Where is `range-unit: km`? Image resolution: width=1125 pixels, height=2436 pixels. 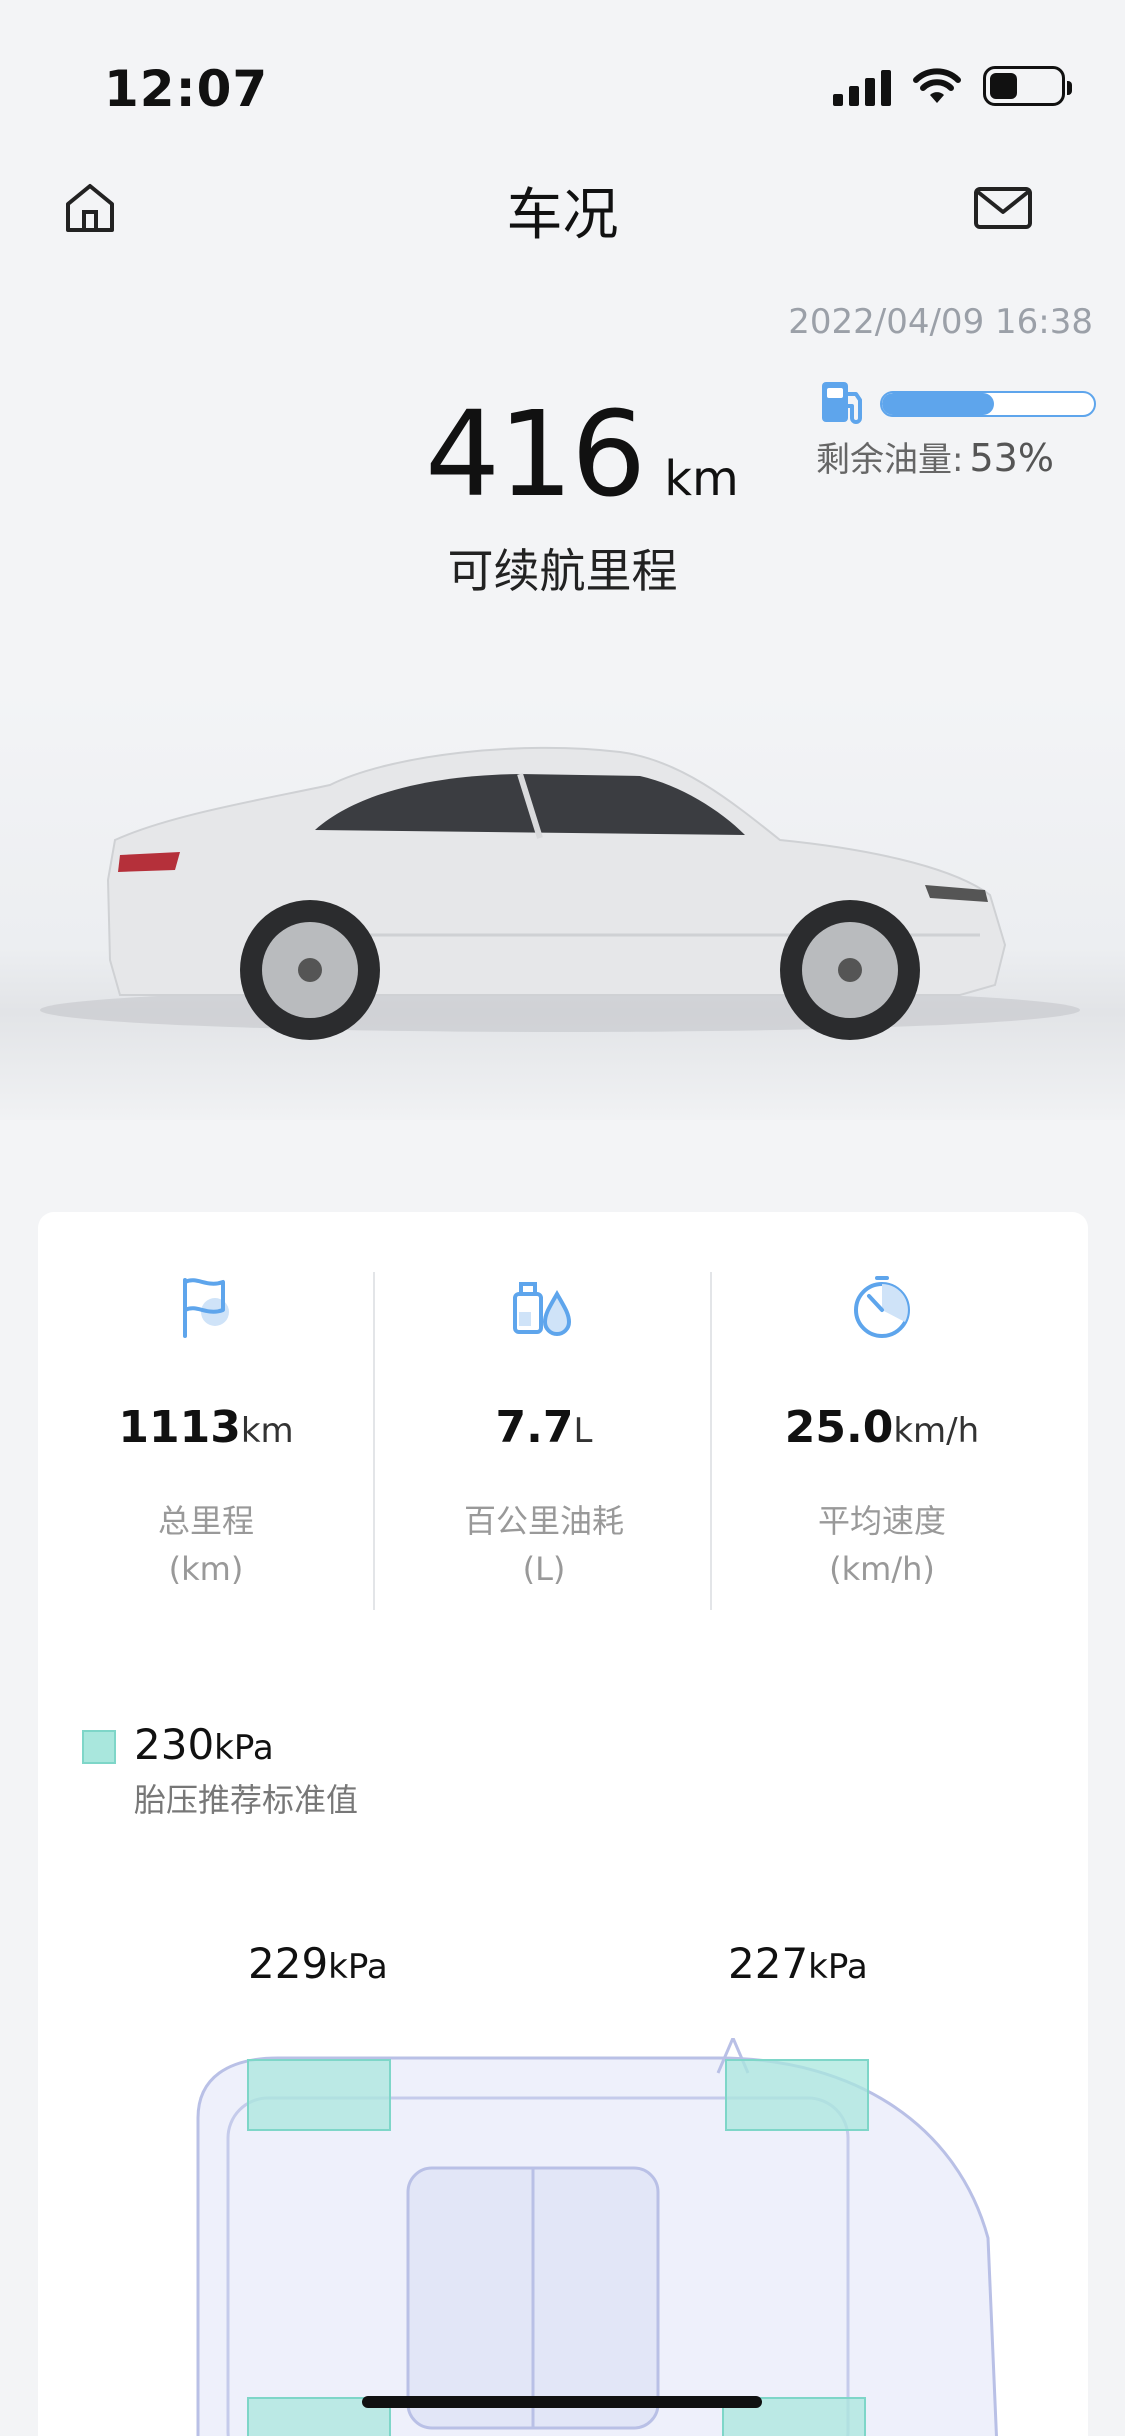 range-unit: km is located at coordinates (701, 479).